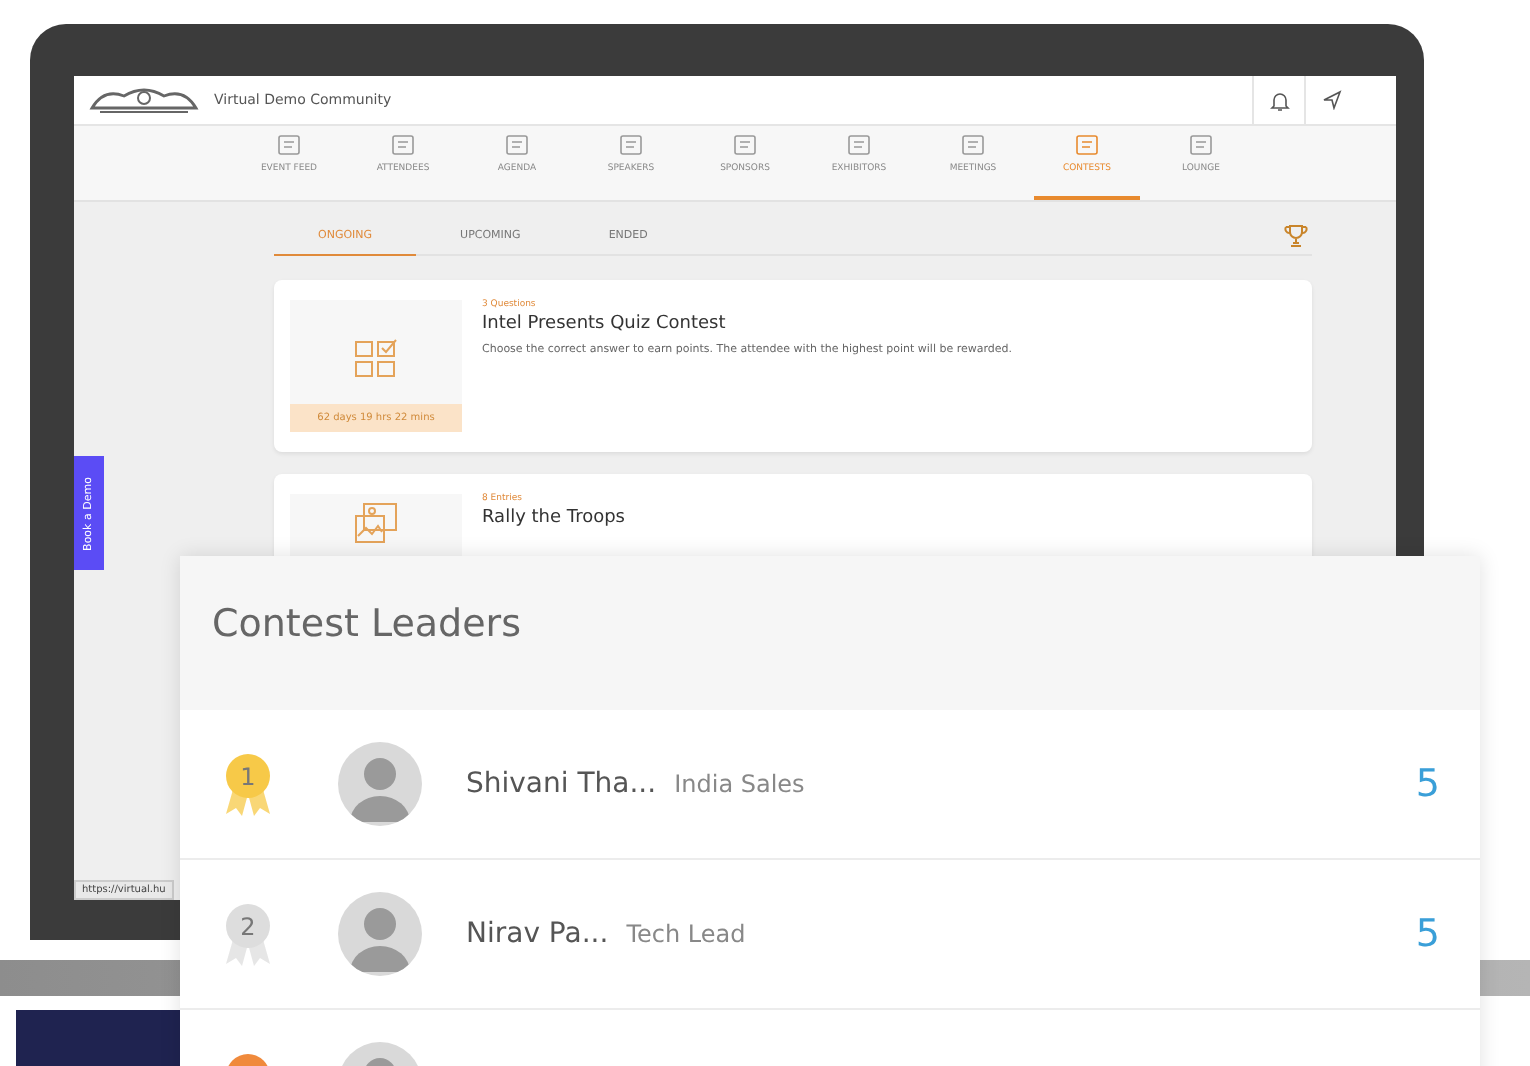  I want to click on leaderboard-title: Contest Leaders, so click(367, 623).